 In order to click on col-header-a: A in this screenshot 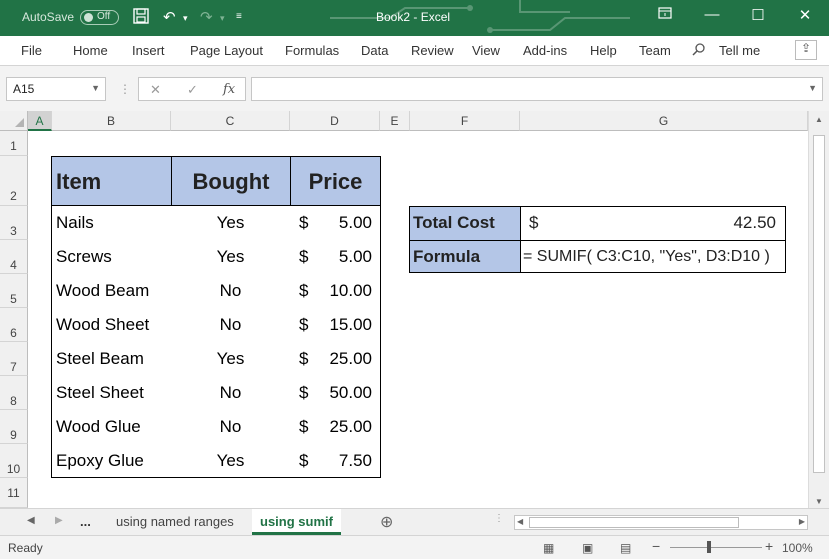, I will do `click(40, 121)`.